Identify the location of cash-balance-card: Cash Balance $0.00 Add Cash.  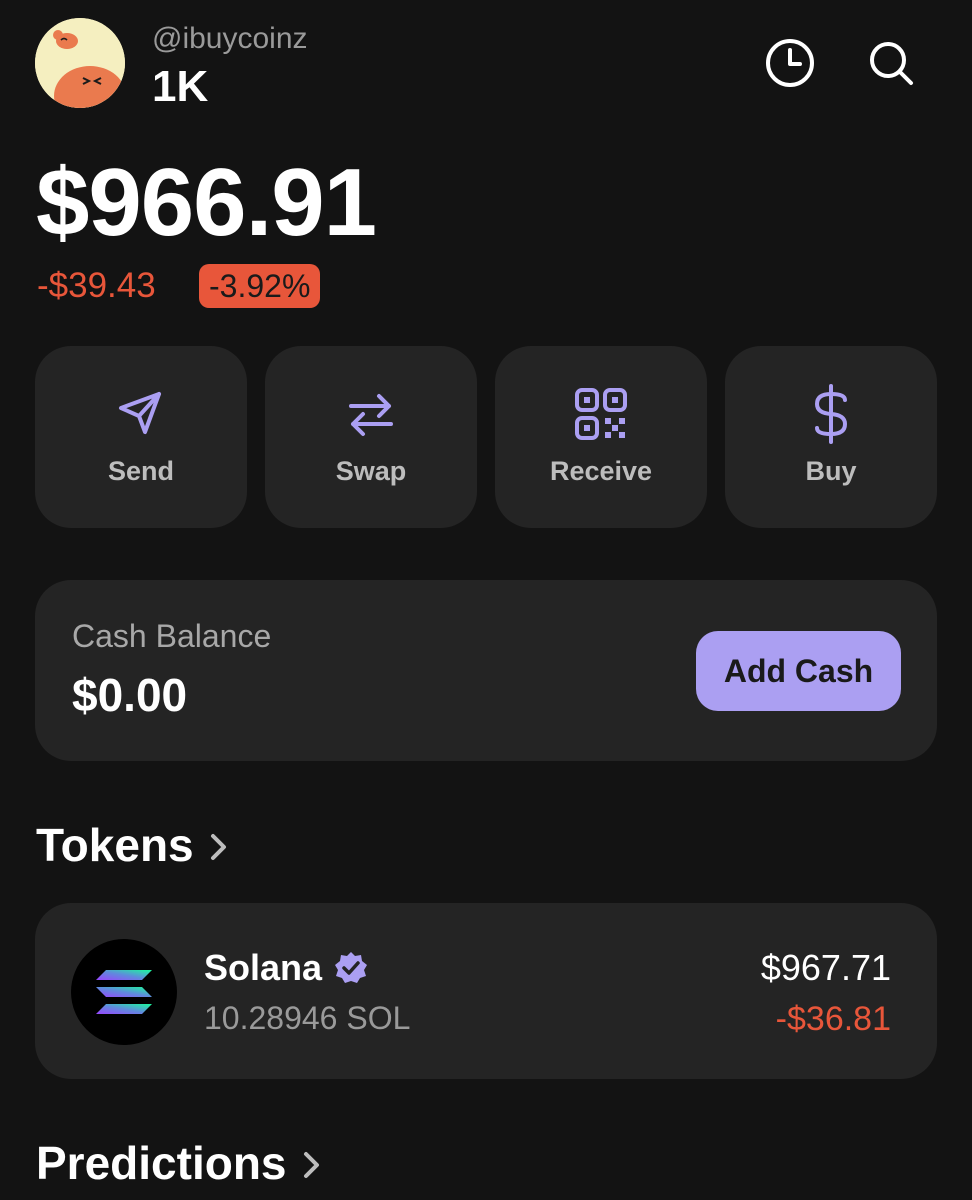
(486, 670).